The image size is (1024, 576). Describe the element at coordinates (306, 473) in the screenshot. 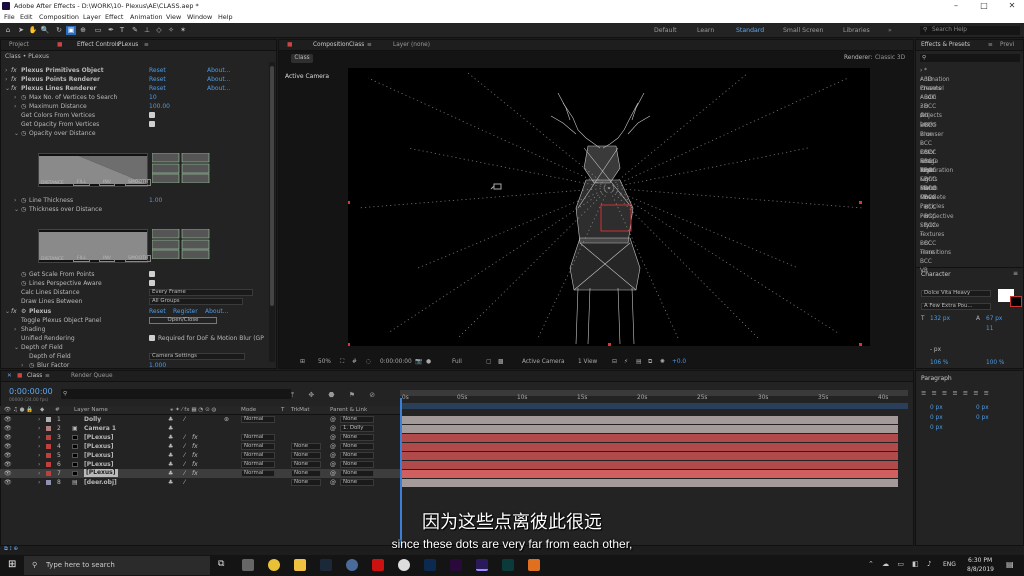

I see `trkmat-dropdown: None` at that location.